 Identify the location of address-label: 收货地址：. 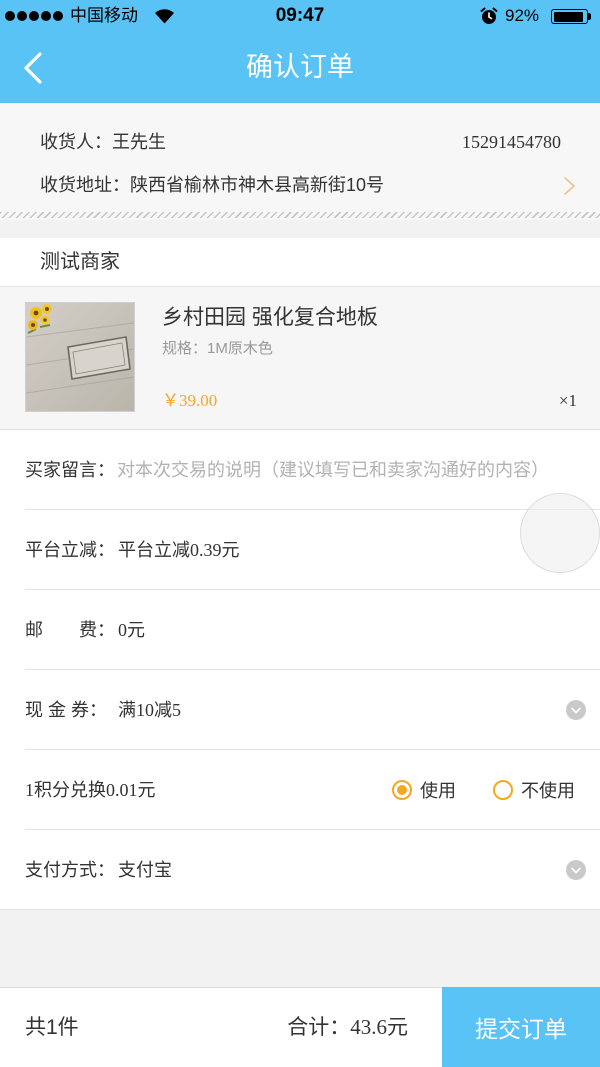
(85, 185).